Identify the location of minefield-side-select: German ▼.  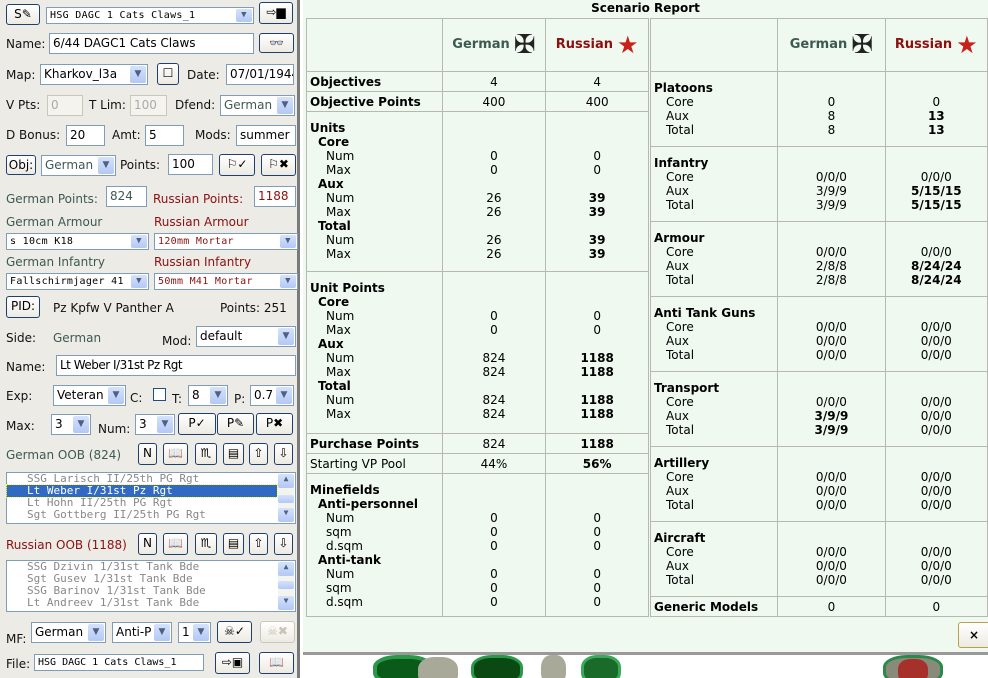
(68, 632).